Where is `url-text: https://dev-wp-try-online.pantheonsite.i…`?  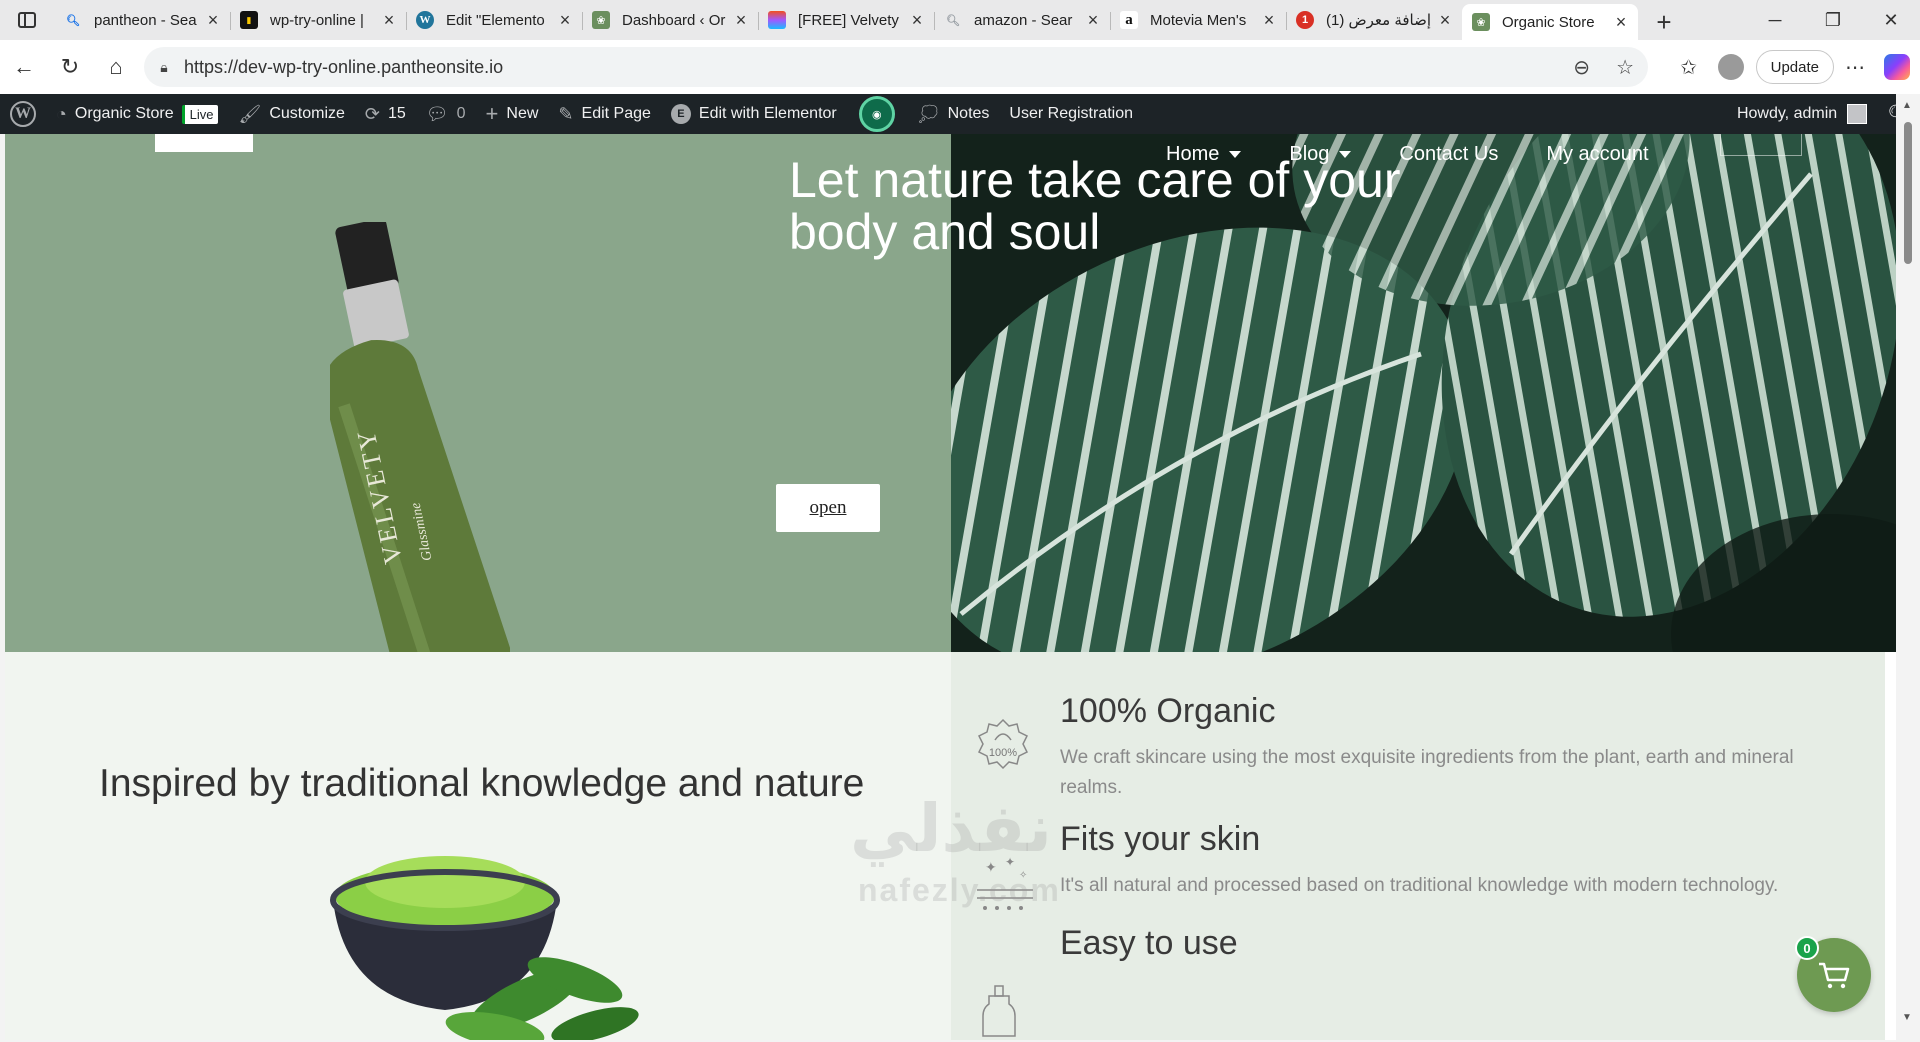
url-text: https://dev-wp-try-online.pantheonsite.i… is located at coordinates (343, 67).